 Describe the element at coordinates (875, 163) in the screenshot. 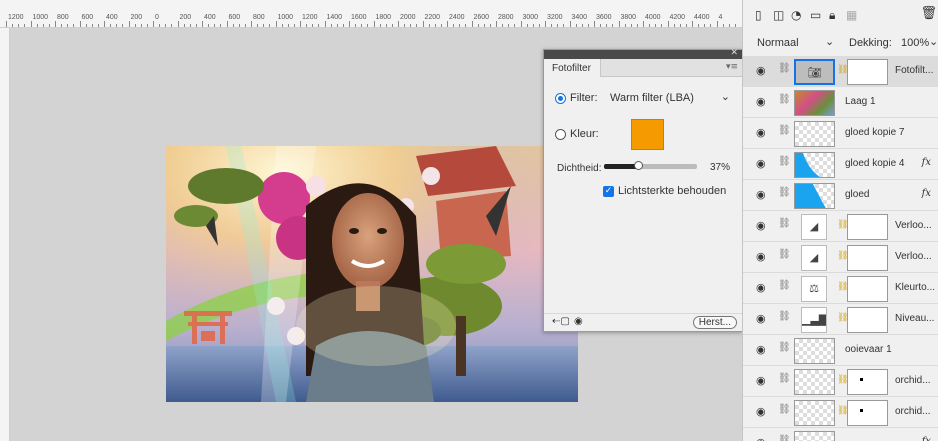

I see `layer-name: gloed kopie 4` at that location.